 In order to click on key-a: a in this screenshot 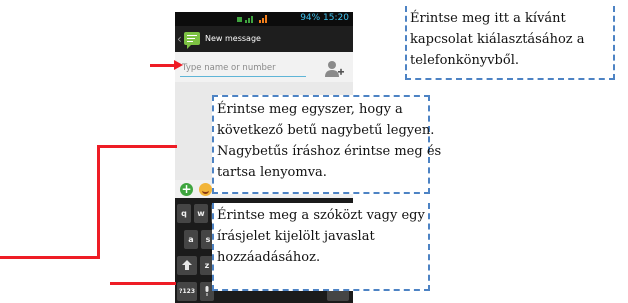, I will do `click(191, 239)`.